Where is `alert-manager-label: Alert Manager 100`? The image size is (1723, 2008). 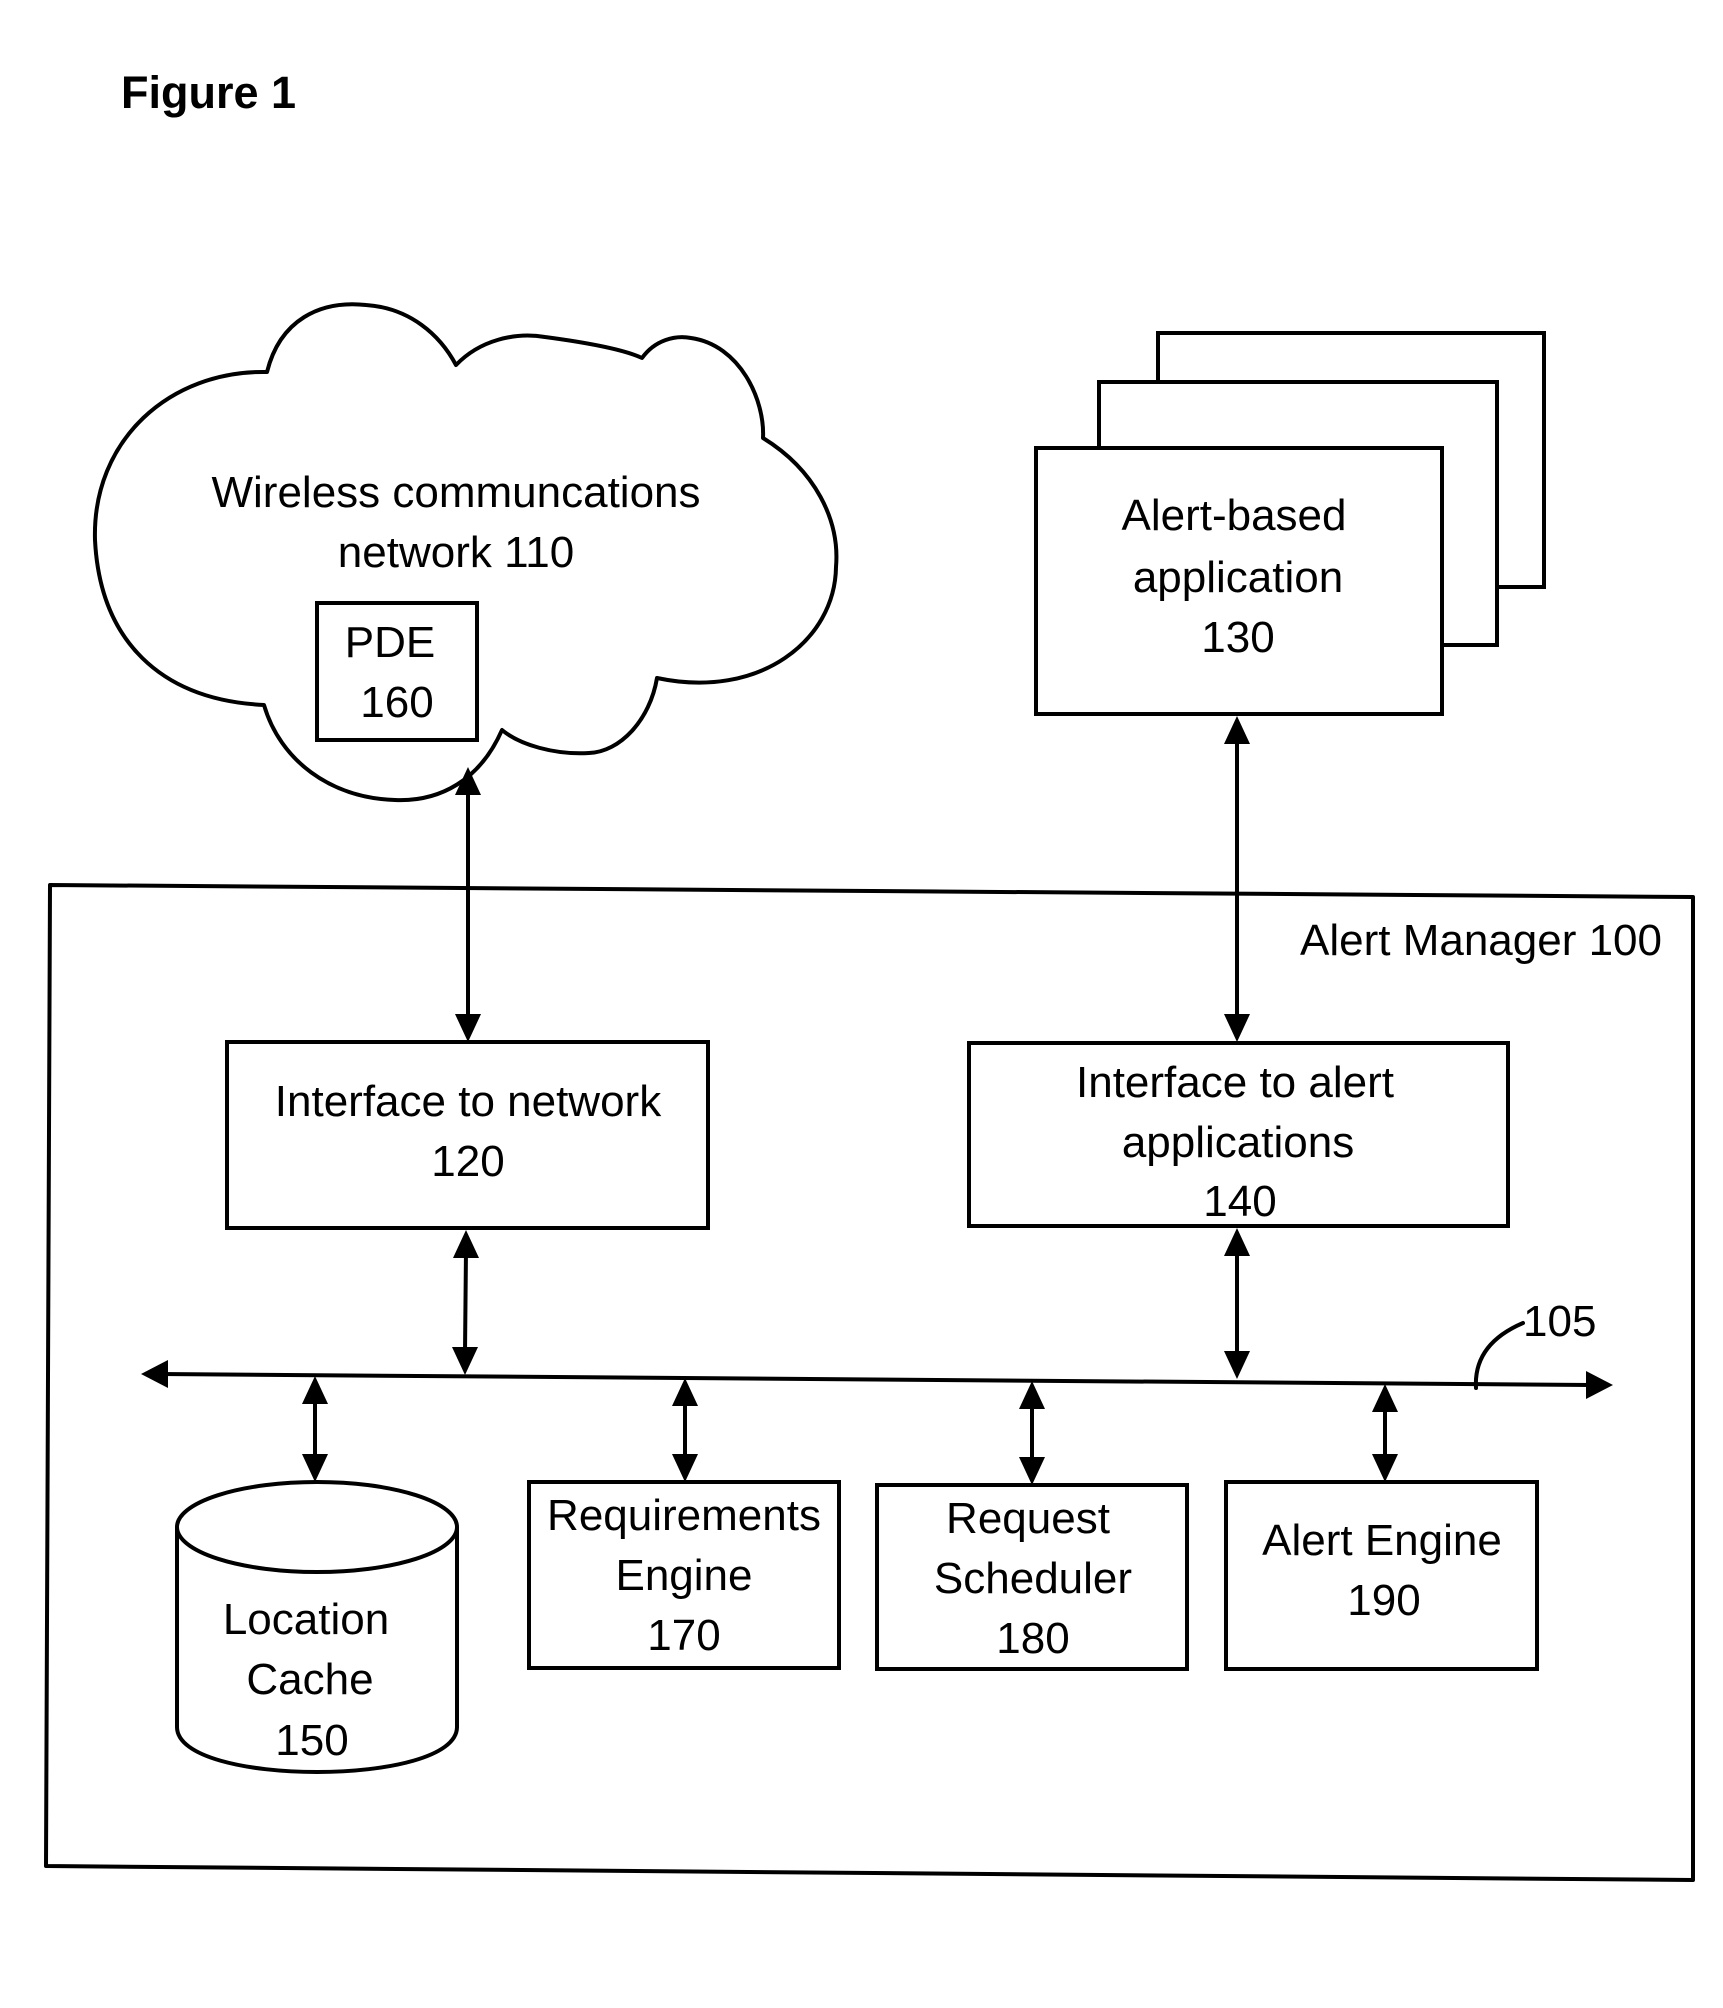
alert-manager-label: Alert Manager 100 is located at coordinates (1481, 940).